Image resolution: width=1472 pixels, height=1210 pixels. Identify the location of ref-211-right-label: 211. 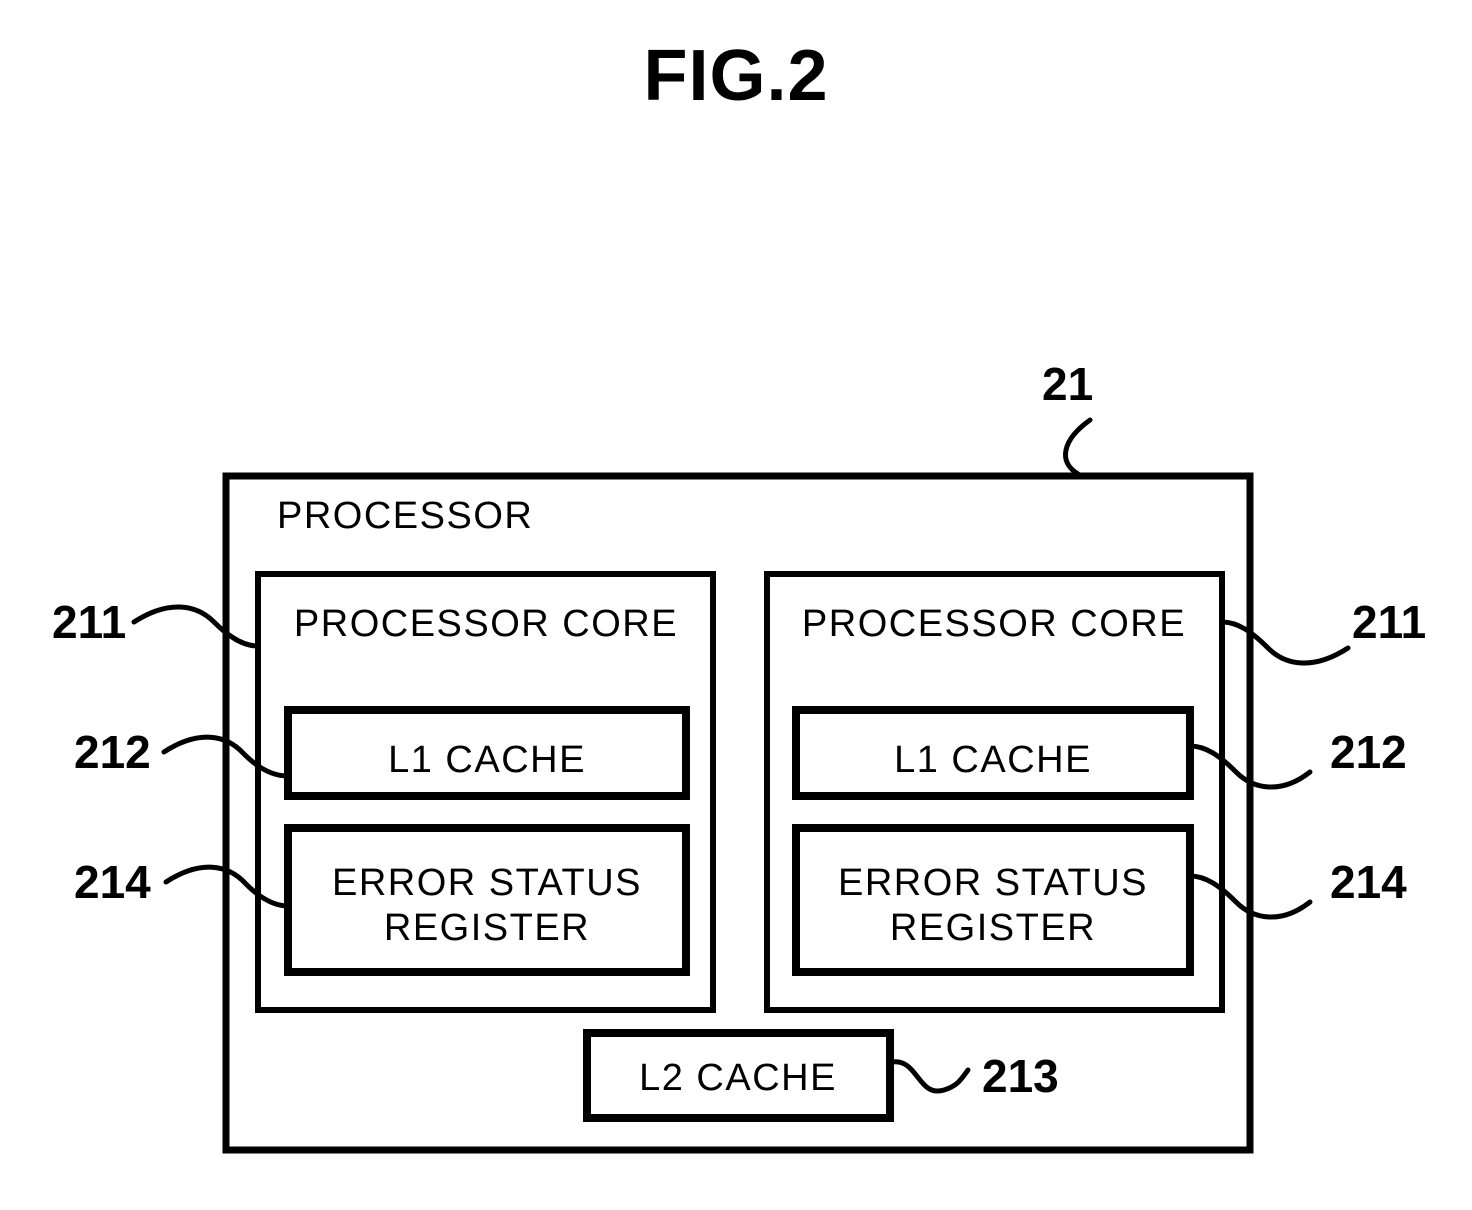
(1389, 622).